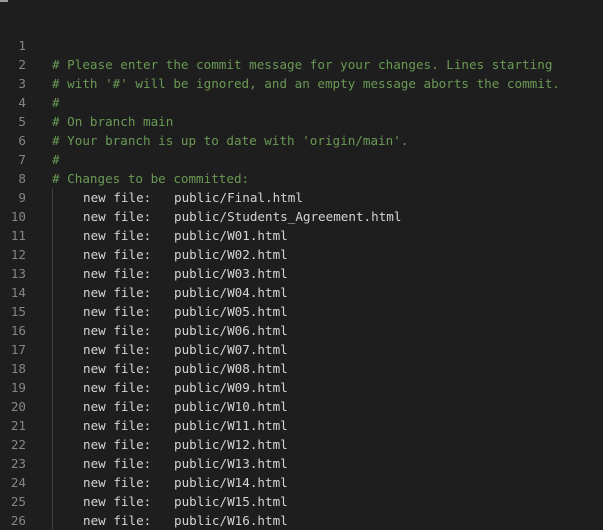  I want to click on line-number: 20, so click(18, 406).